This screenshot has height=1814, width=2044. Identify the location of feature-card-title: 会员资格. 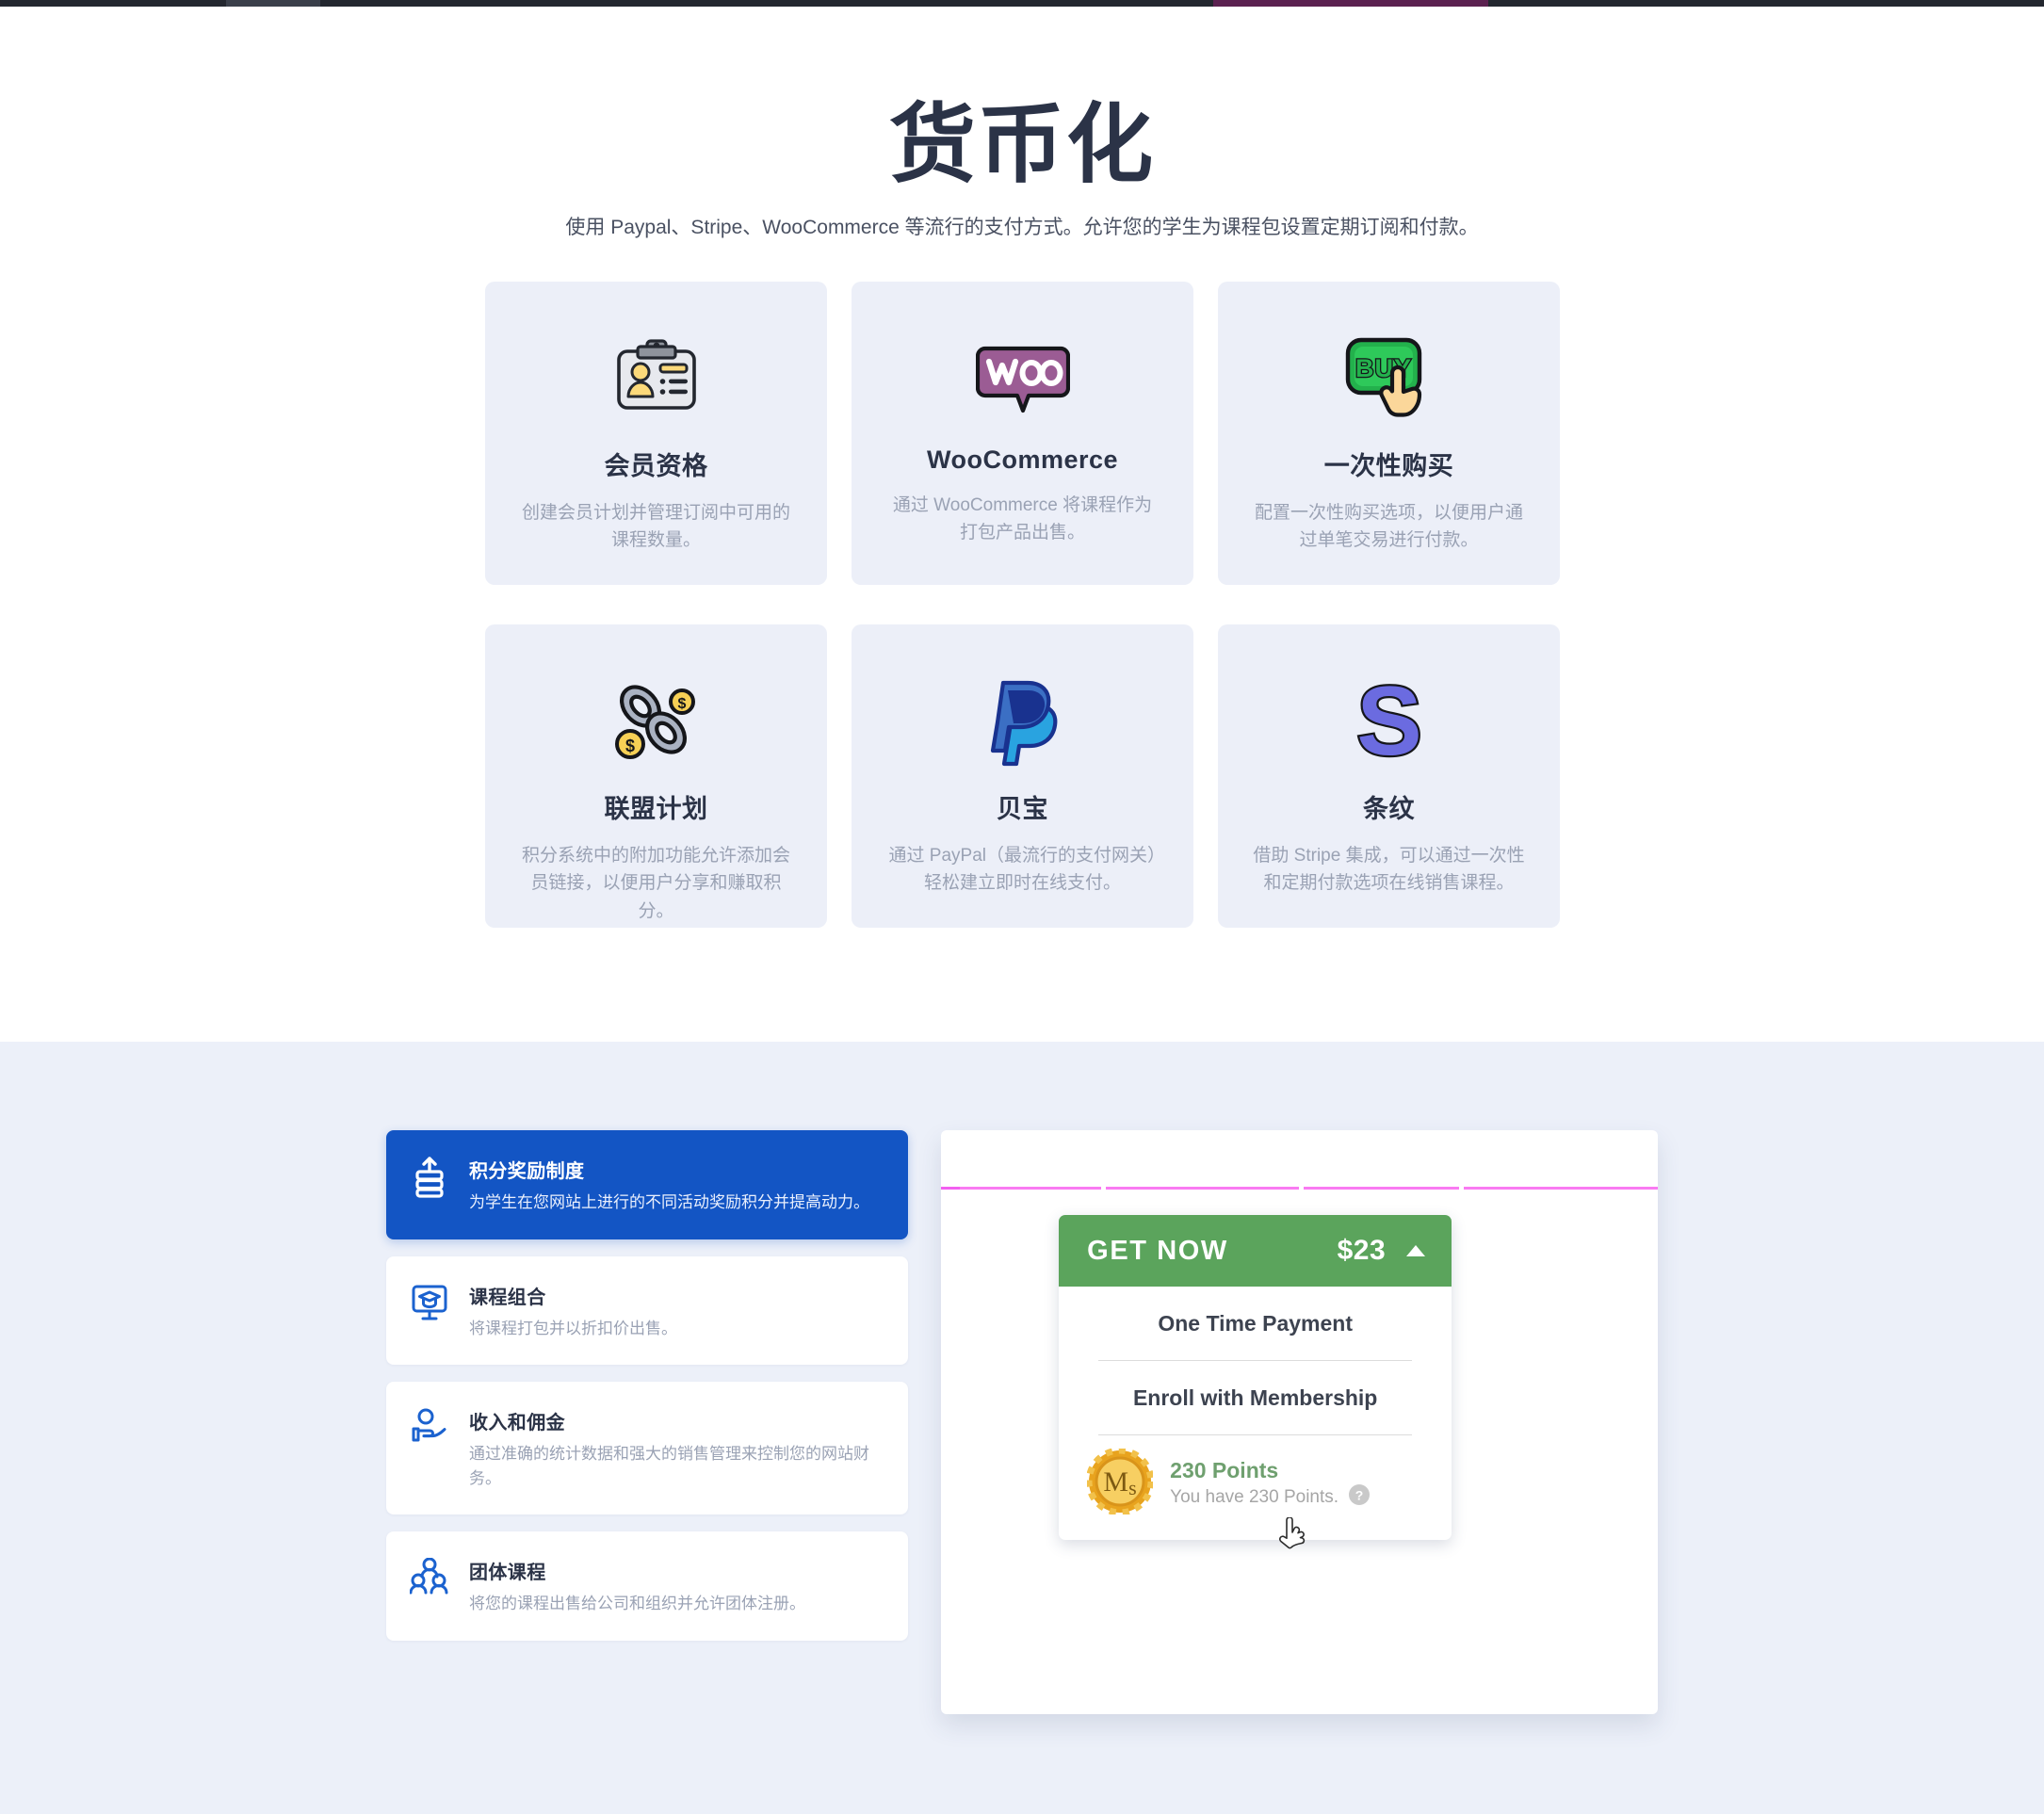
(656, 466).